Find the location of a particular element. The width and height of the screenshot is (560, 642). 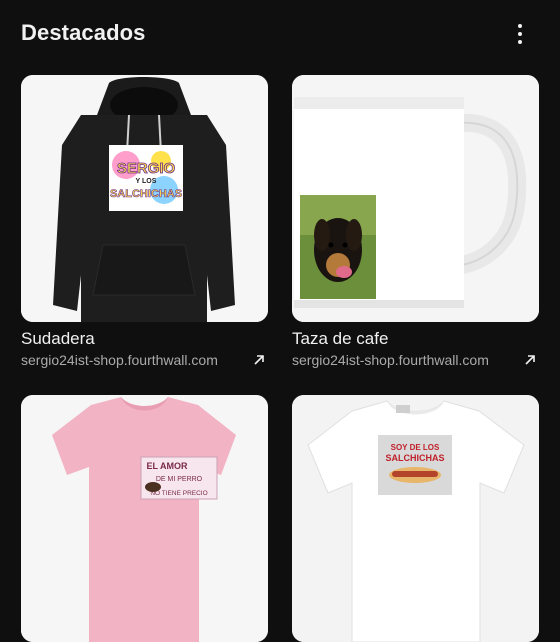

section-header: Destacados is located at coordinates (281, 33).